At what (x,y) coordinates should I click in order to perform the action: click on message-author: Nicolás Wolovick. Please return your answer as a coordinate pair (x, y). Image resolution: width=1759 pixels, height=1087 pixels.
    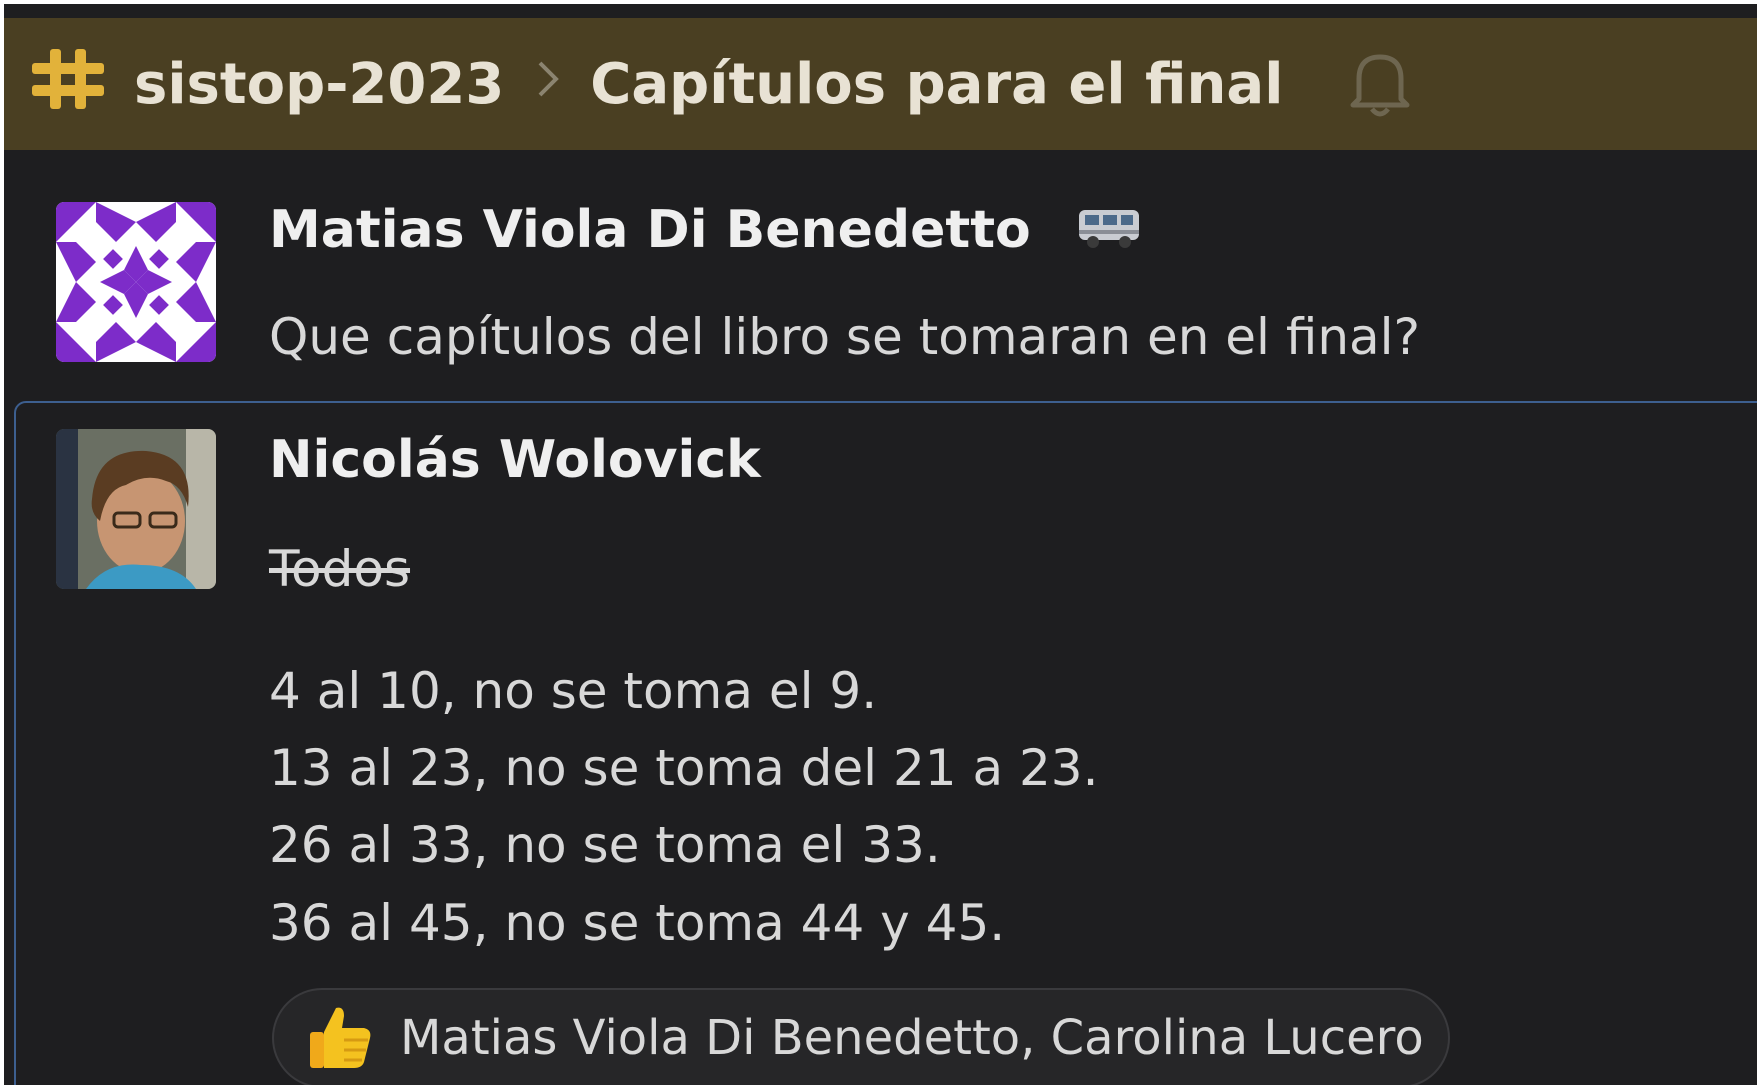
    Looking at the image, I should click on (515, 460).